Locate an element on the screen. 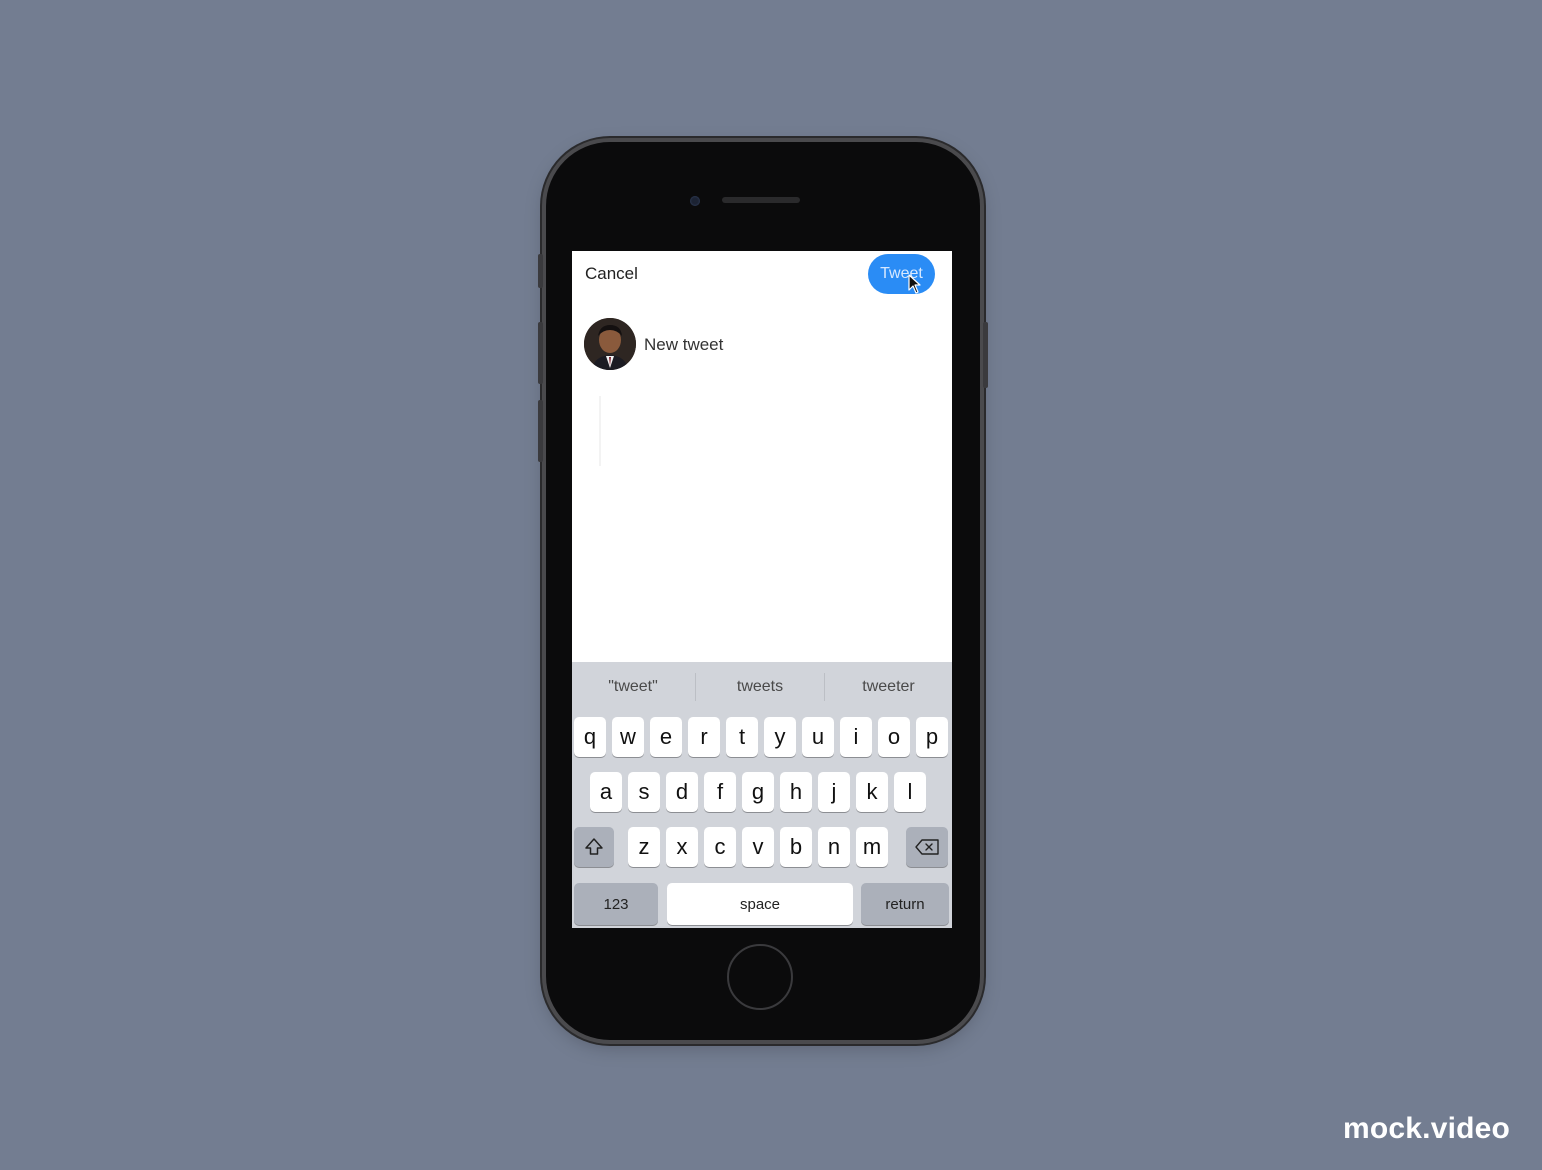 The image size is (1542, 1170). suggestion-item: tweeter is located at coordinates (888, 687).